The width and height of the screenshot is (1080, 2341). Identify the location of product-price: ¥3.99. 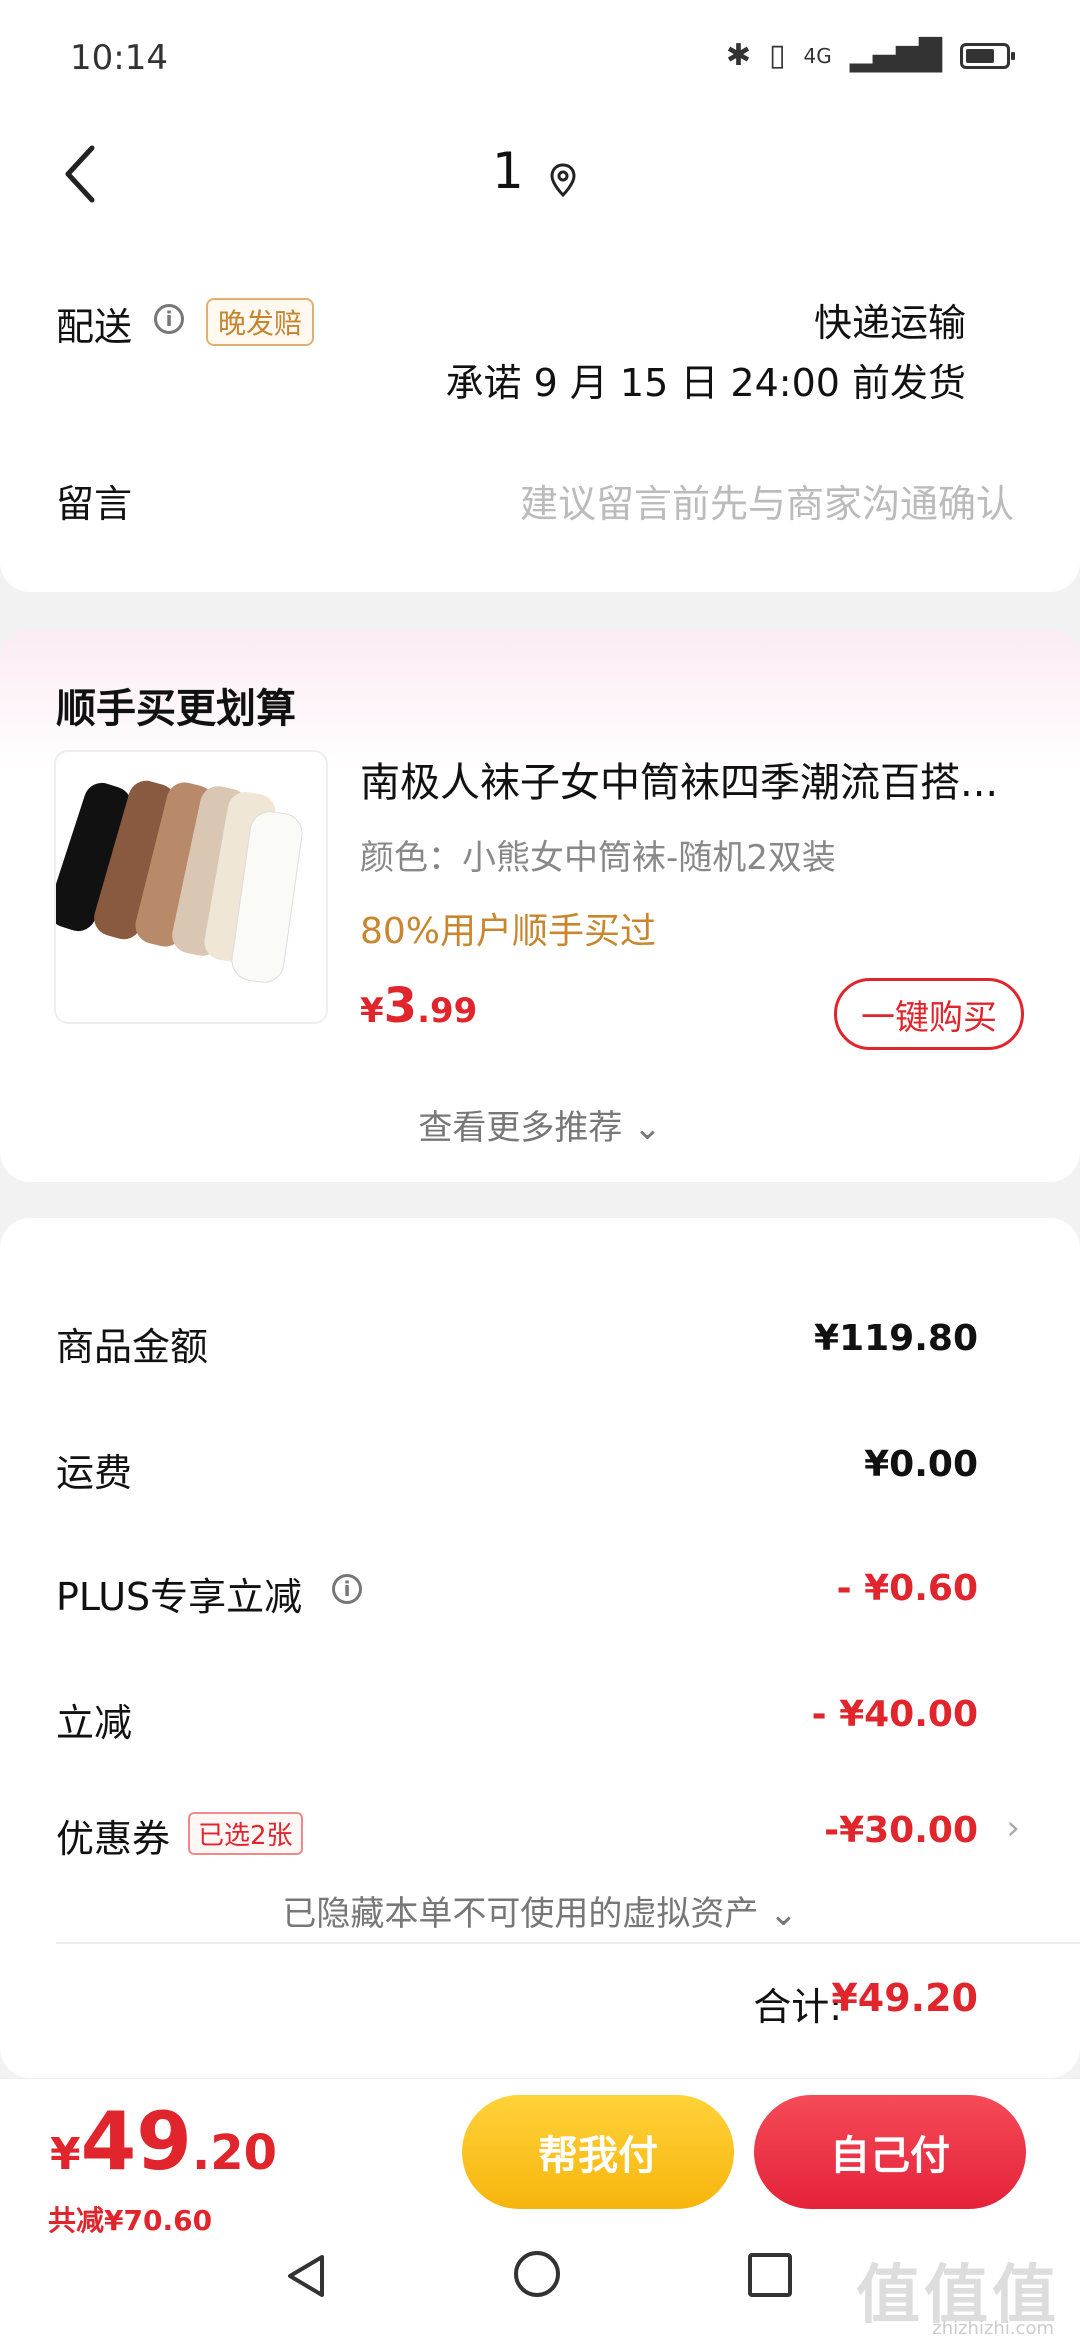
(418, 1006).